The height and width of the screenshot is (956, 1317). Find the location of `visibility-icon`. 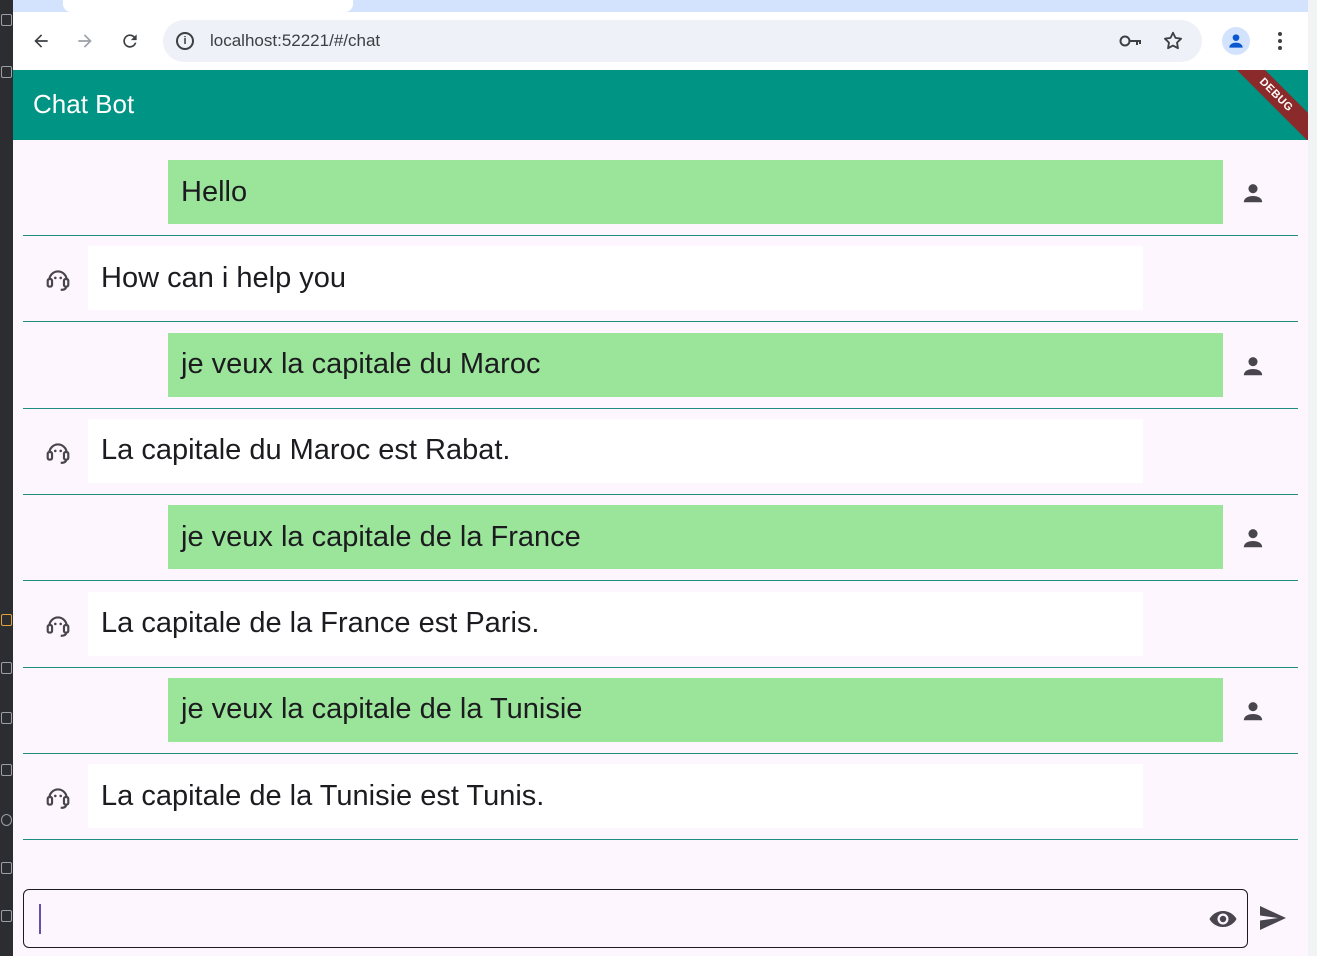

visibility-icon is located at coordinates (1223, 919).